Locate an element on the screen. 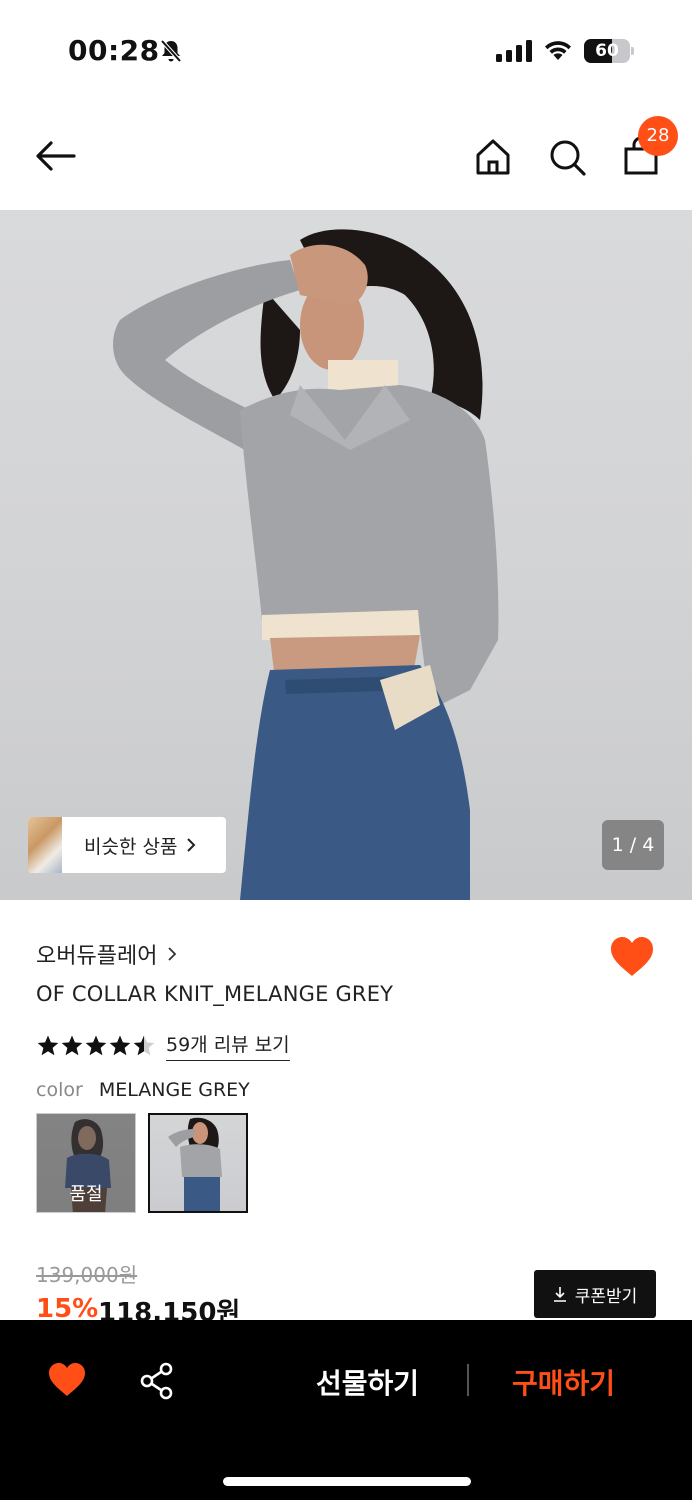 This screenshot has height=1500, width=692. brand-link: 오버듀플레어 is located at coordinates (106, 954).